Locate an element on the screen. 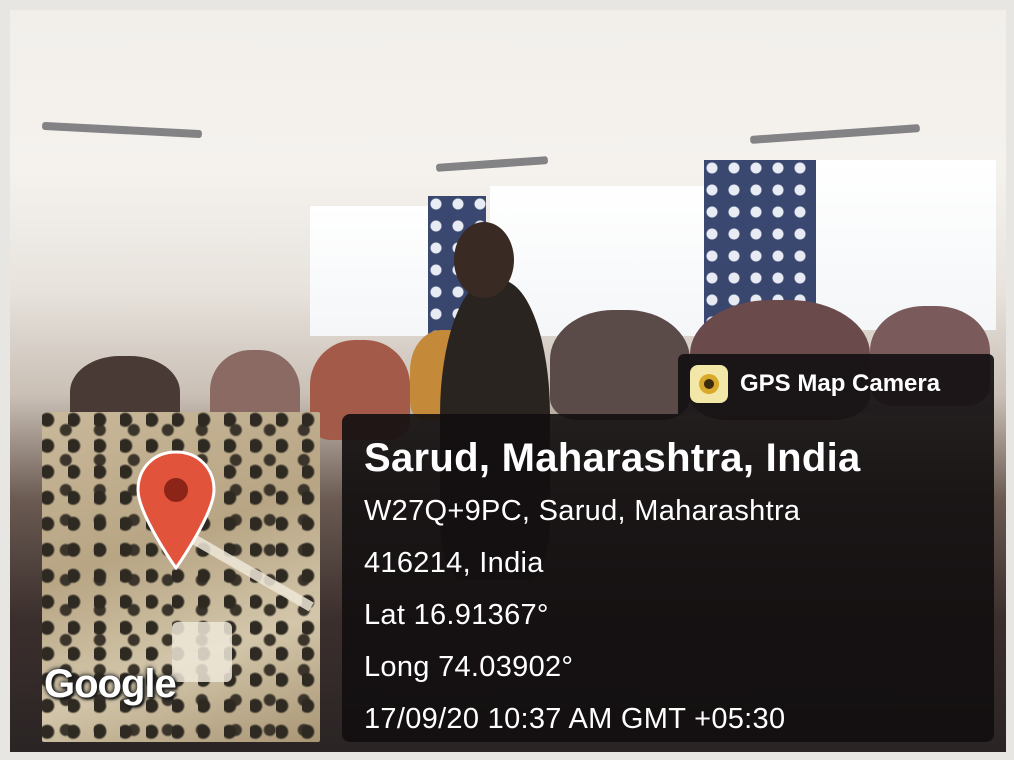  app-badge: GPS Map Camera is located at coordinates (836, 384).